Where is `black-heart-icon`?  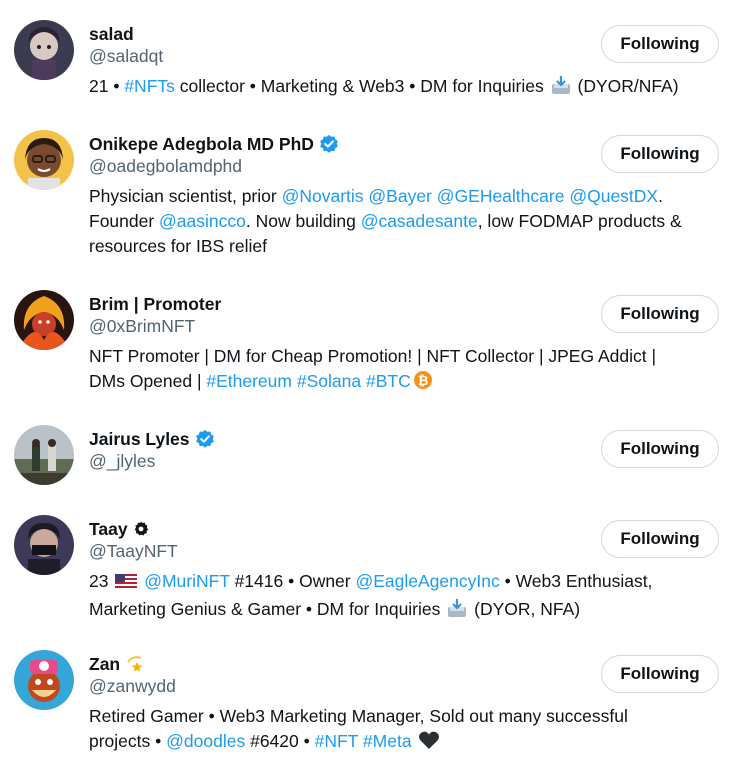 black-heart-icon is located at coordinates (429, 743).